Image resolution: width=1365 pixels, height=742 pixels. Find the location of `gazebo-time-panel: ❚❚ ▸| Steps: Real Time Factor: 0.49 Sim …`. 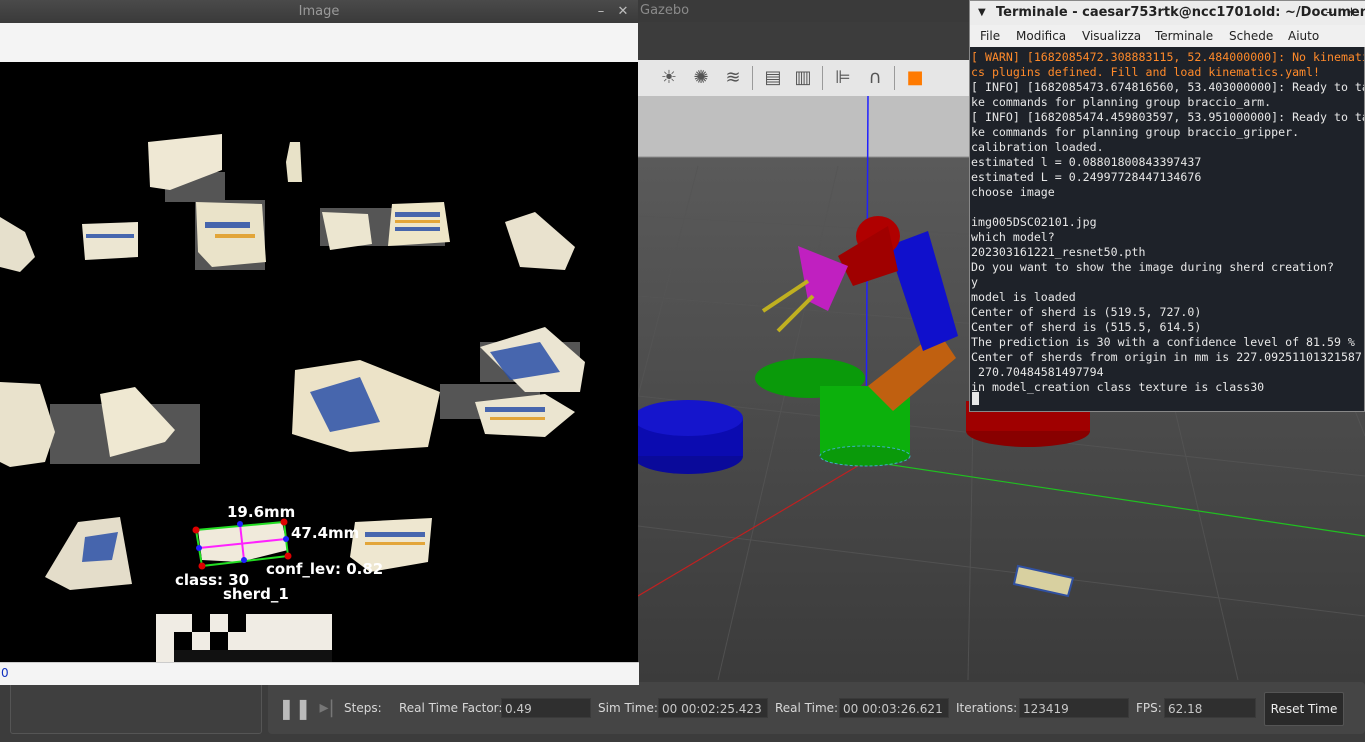

gazebo-time-panel: ❚❚ ▸| Steps: Real Time Factor: 0.49 Sim … is located at coordinates (816, 708).